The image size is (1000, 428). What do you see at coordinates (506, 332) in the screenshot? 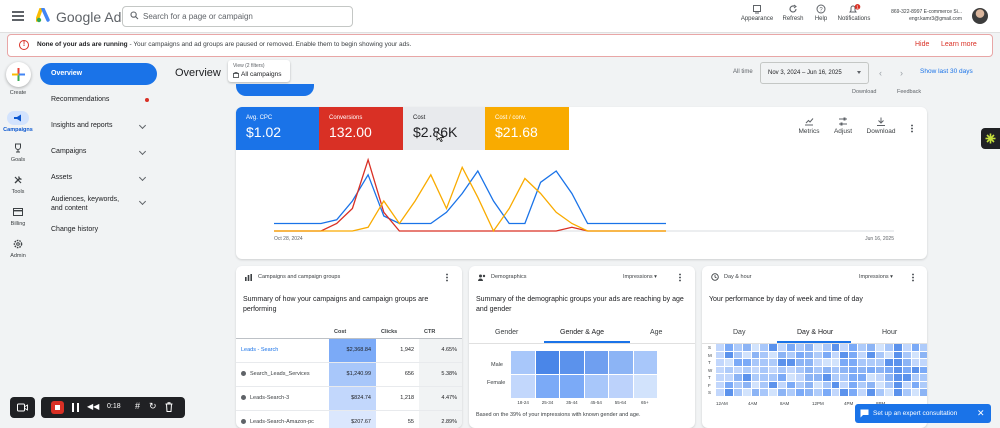
I see `tab-gender: Gender` at bounding box center [506, 332].